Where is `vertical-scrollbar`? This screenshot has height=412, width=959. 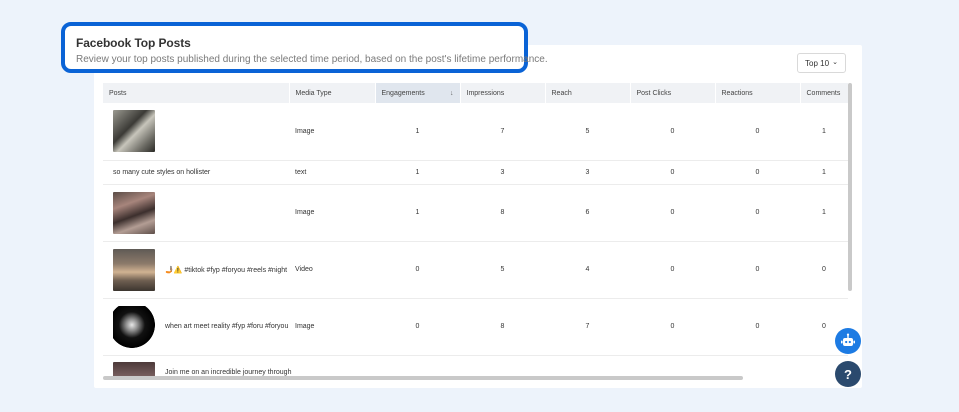 vertical-scrollbar is located at coordinates (850, 187).